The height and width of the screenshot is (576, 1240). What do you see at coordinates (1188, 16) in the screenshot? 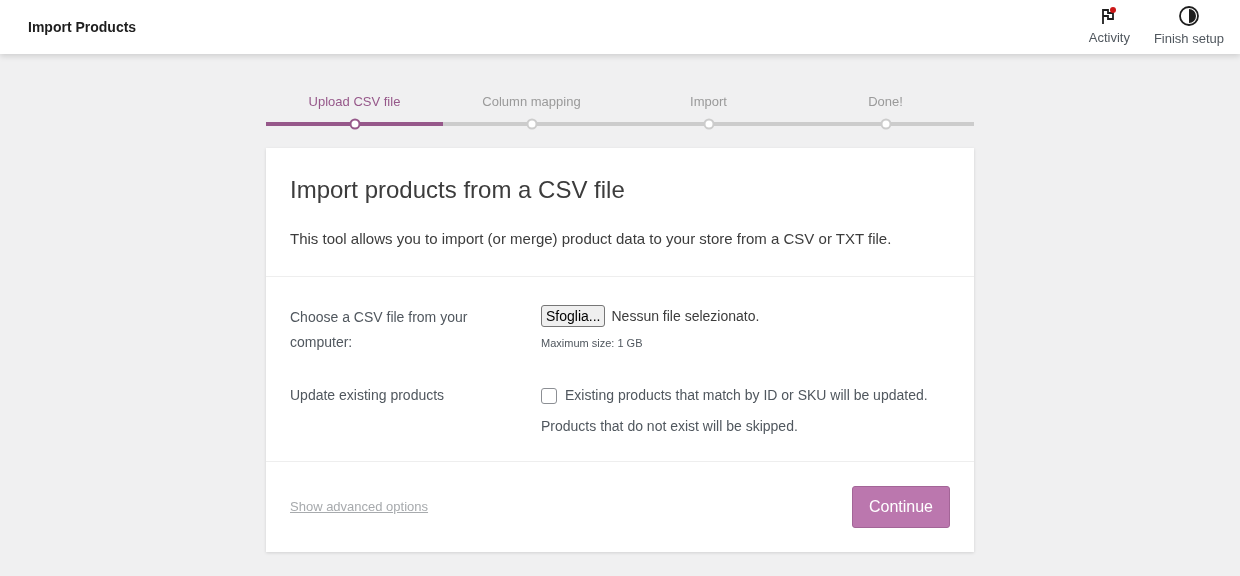
I see `half-circle-icon` at bounding box center [1188, 16].